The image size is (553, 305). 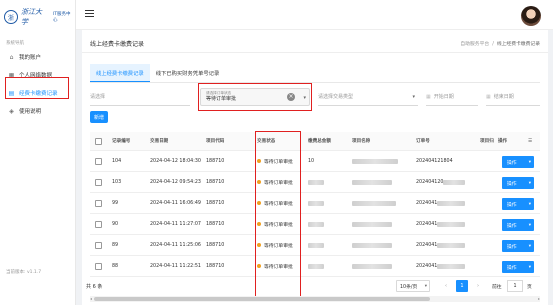 I want to click on type-select: 请选择交易类型 ▾, so click(x=368, y=97).